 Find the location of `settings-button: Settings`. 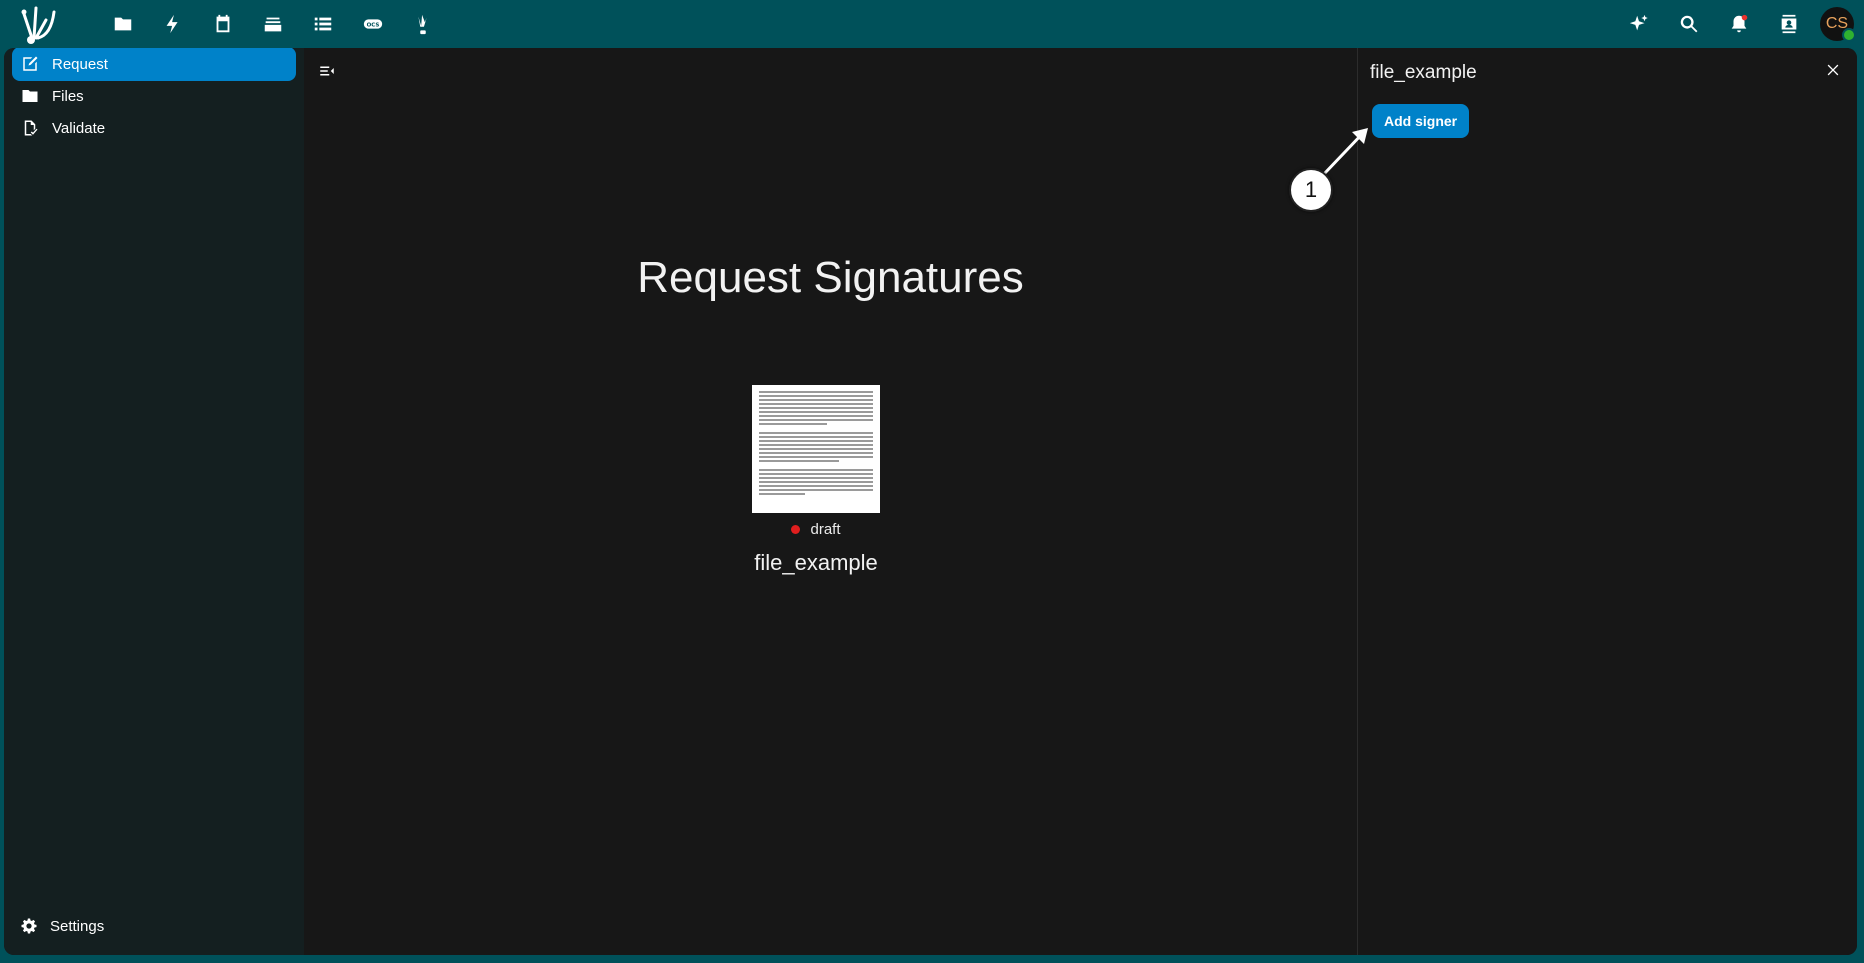

settings-button: Settings is located at coordinates (58, 926).